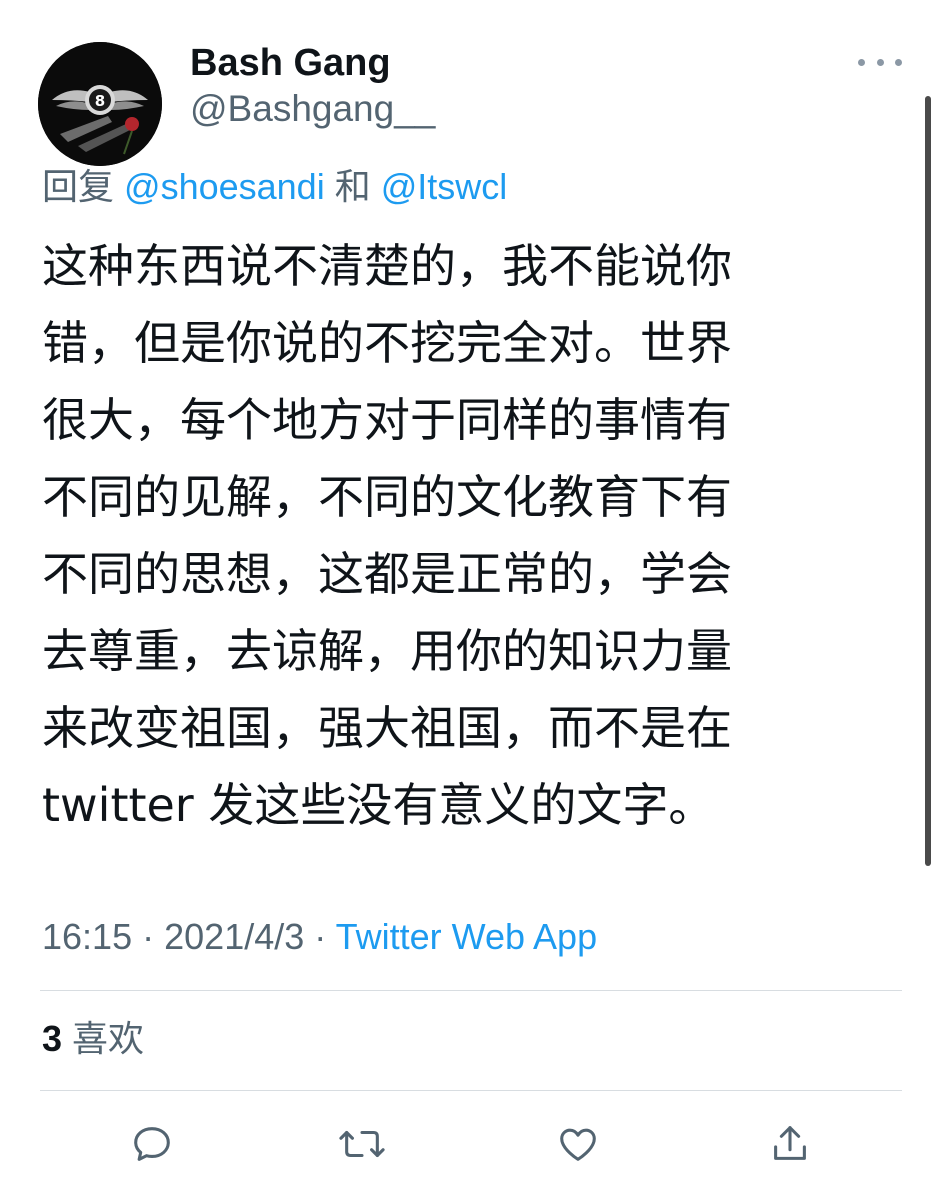  Describe the element at coordinates (387, 420) in the screenshot. I see `tweet-text-line: 很大，每个地方对于同样的事情有` at that location.